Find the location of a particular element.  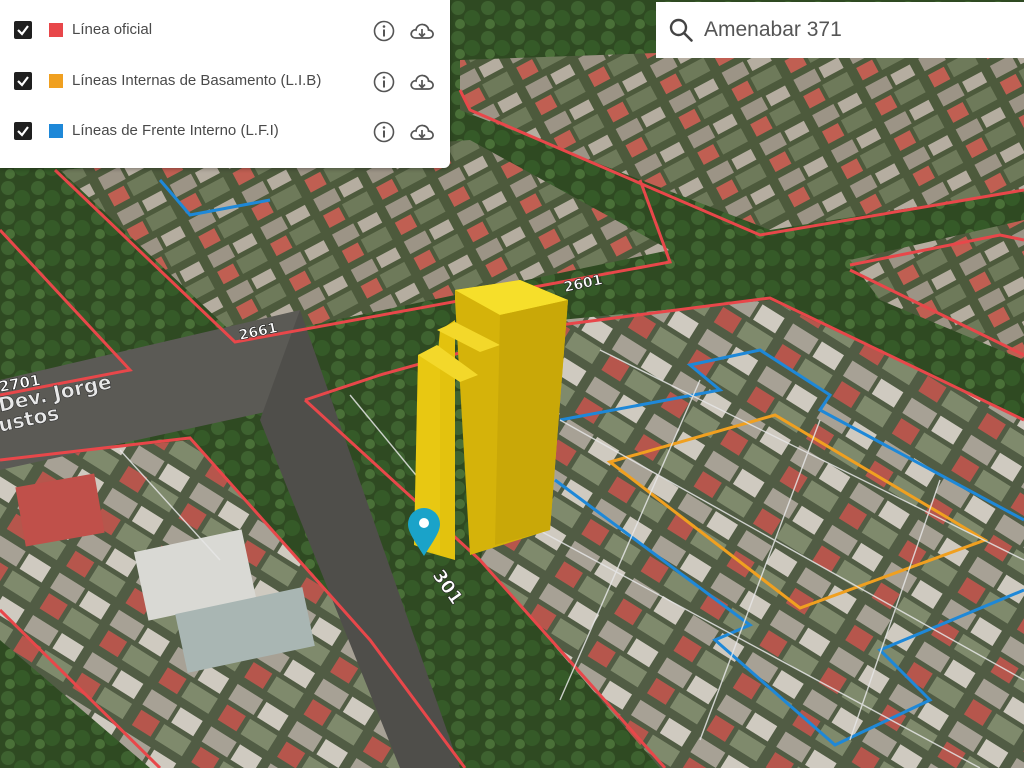

layer-label: Línea oficial is located at coordinates (112, 29).